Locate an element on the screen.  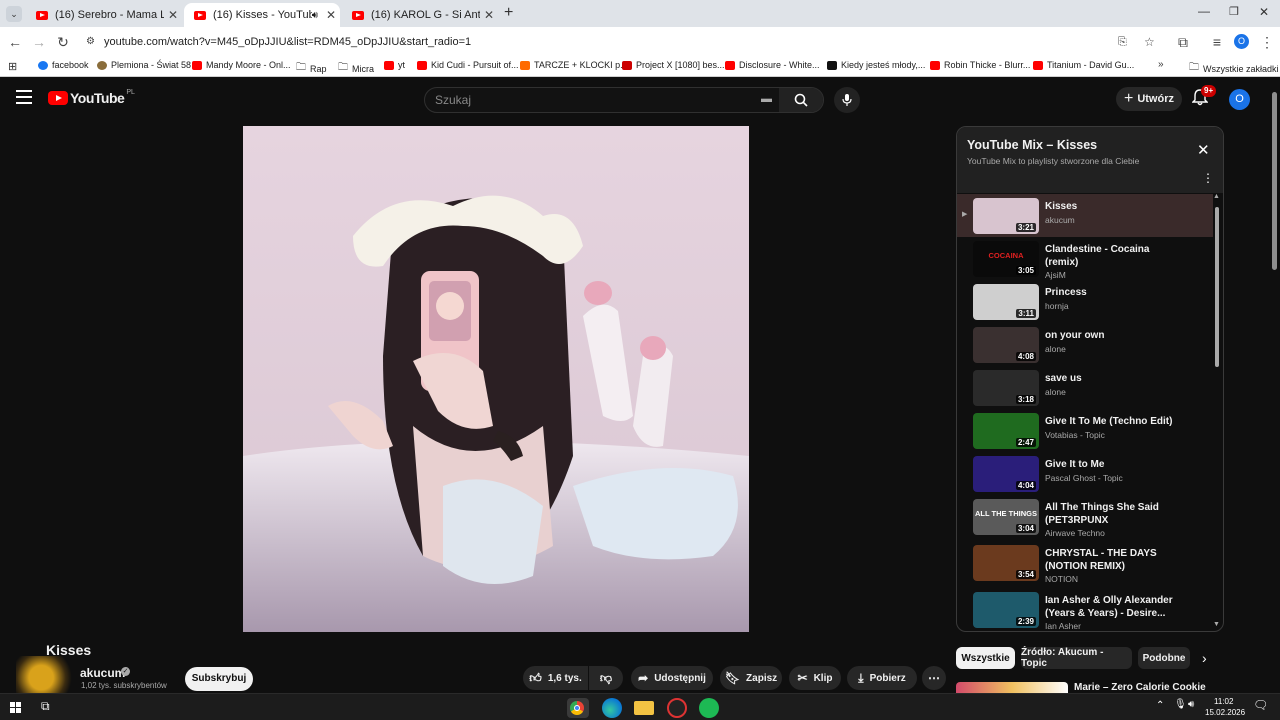
tab-karol-g: (16) KAROL G - Si Antes Te Hubi ✕ is located at coordinates (420, 15).